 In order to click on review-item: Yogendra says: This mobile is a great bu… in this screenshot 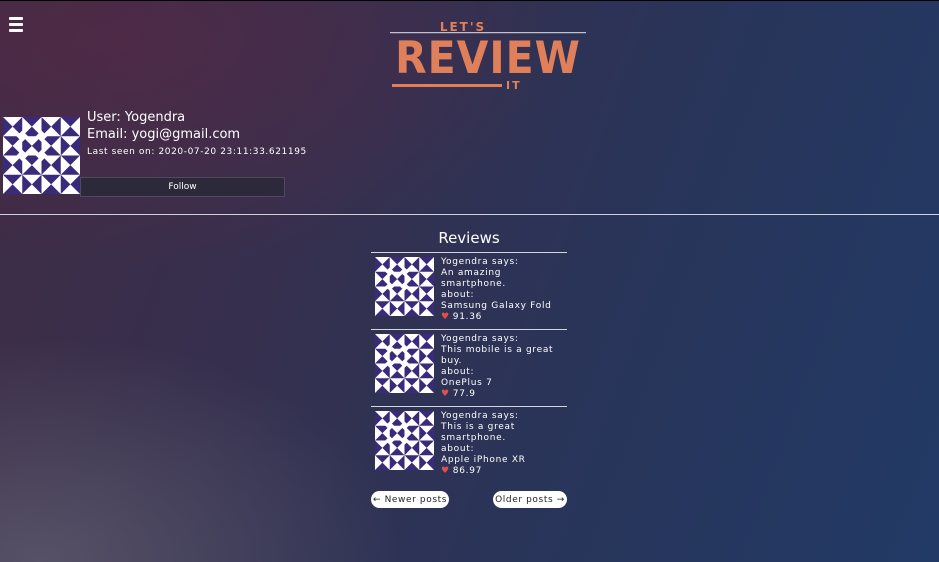, I will do `click(469, 367)`.